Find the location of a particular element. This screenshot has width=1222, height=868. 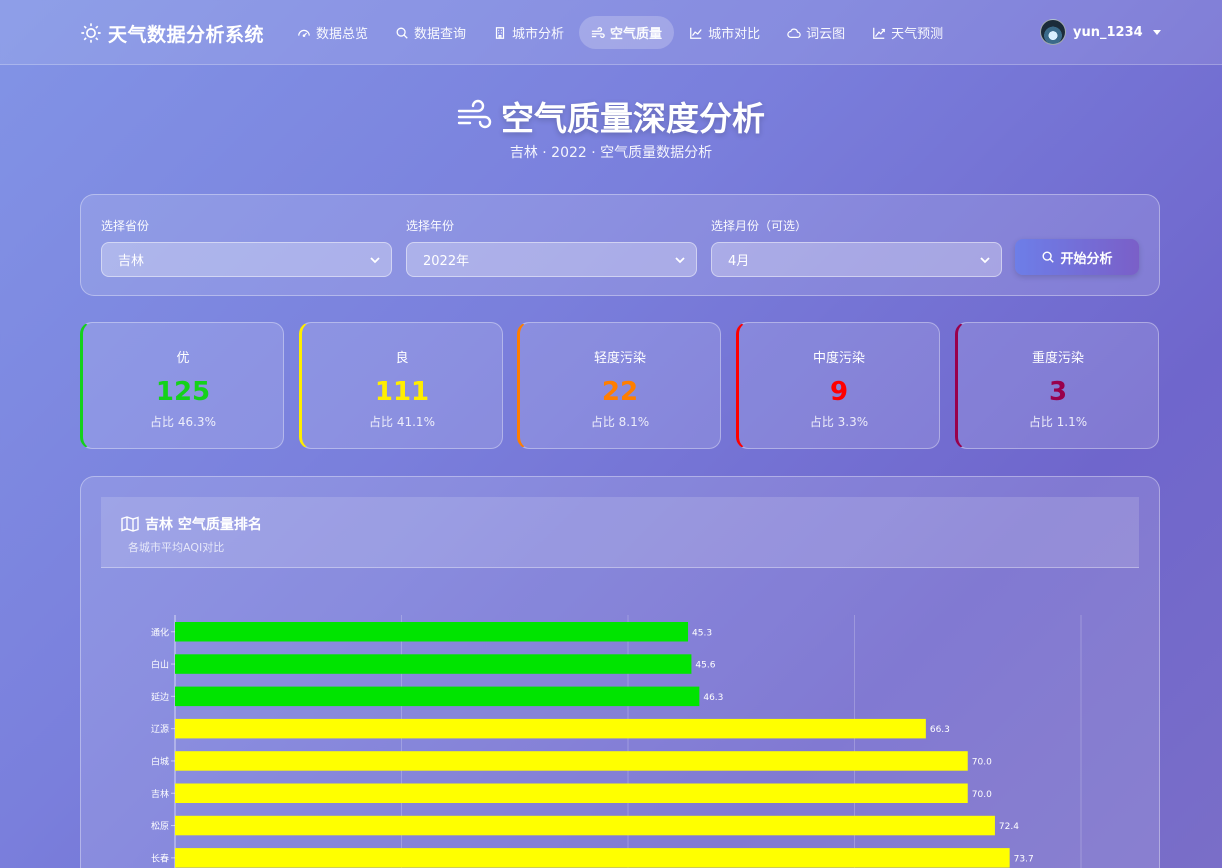

analyze-button: 开始分析 is located at coordinates (1077, 257).